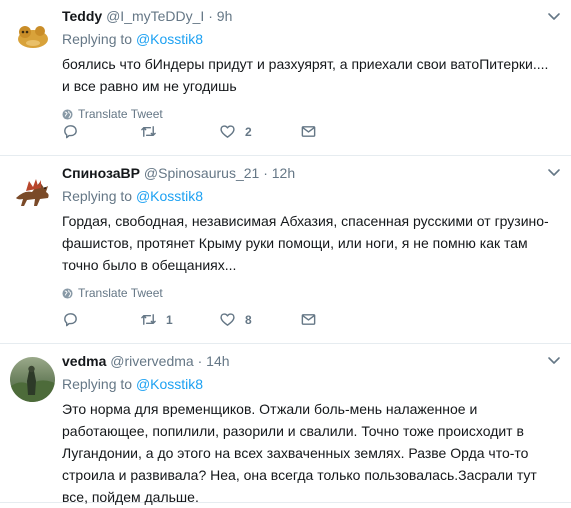 The image size is (571, 508). I want to click on user-handle: @Spinosaurus_21, so click(201, 173).